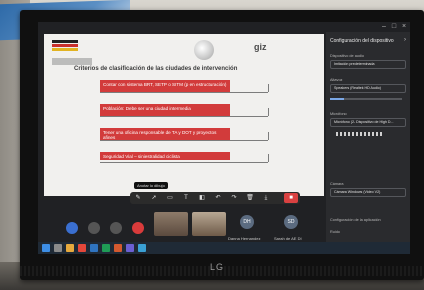 The image size is (424, 290). Describe the element at coordinates (138, 198) in the screenshot. I see `pen-icon: ✎` at that location.